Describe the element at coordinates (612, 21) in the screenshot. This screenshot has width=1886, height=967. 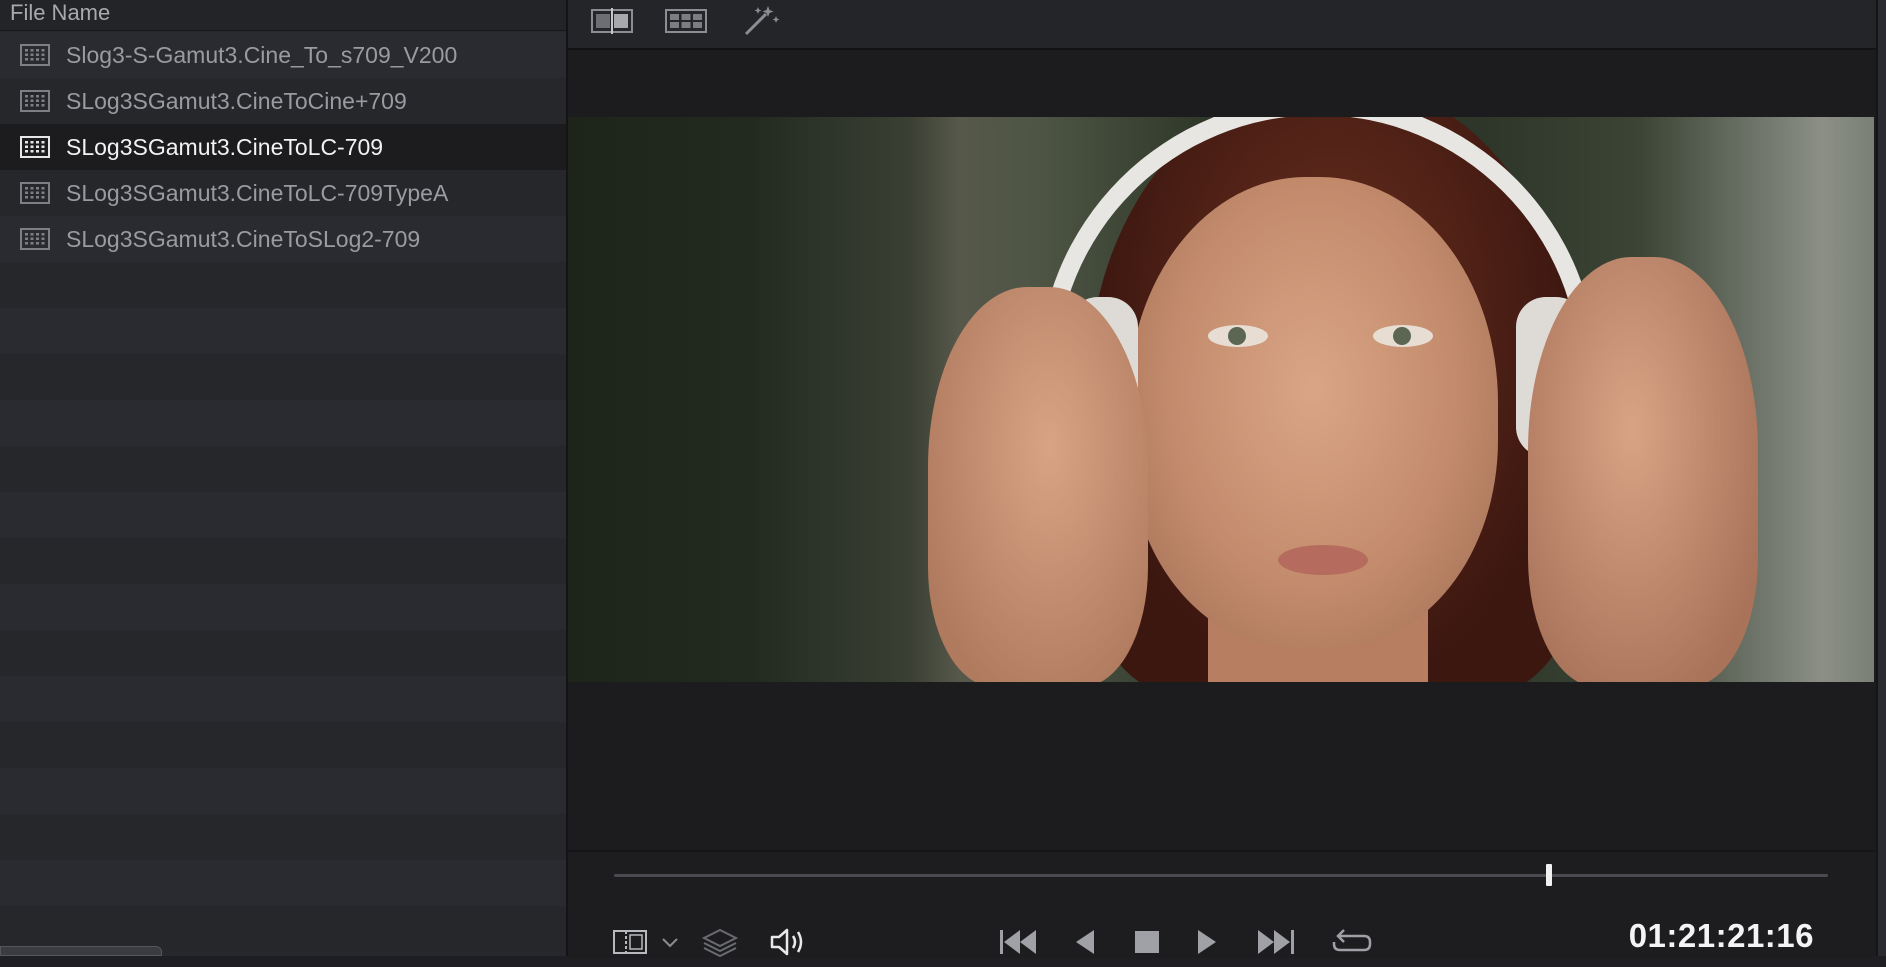
I see `split-view-icon` at that location.